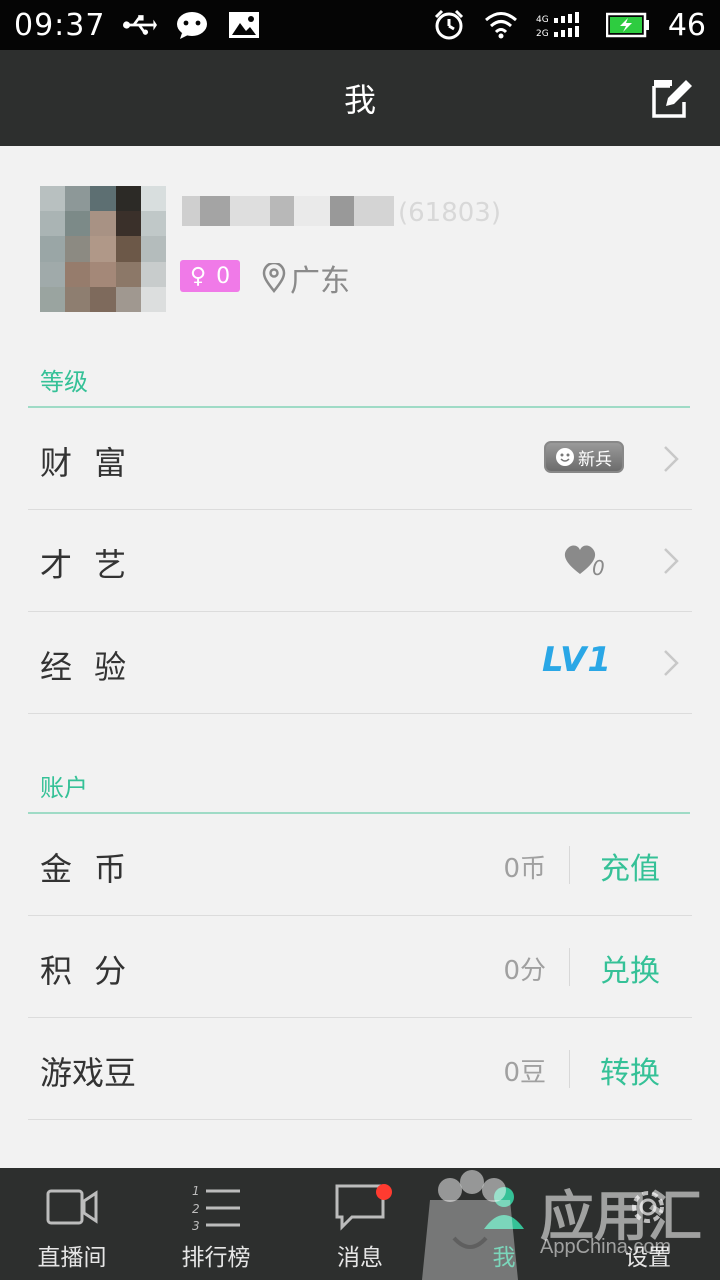  What do you see at coordinates (86, 869) in the screenshot?
I see `row-label: 金 币` at bounding box center [86, 869].